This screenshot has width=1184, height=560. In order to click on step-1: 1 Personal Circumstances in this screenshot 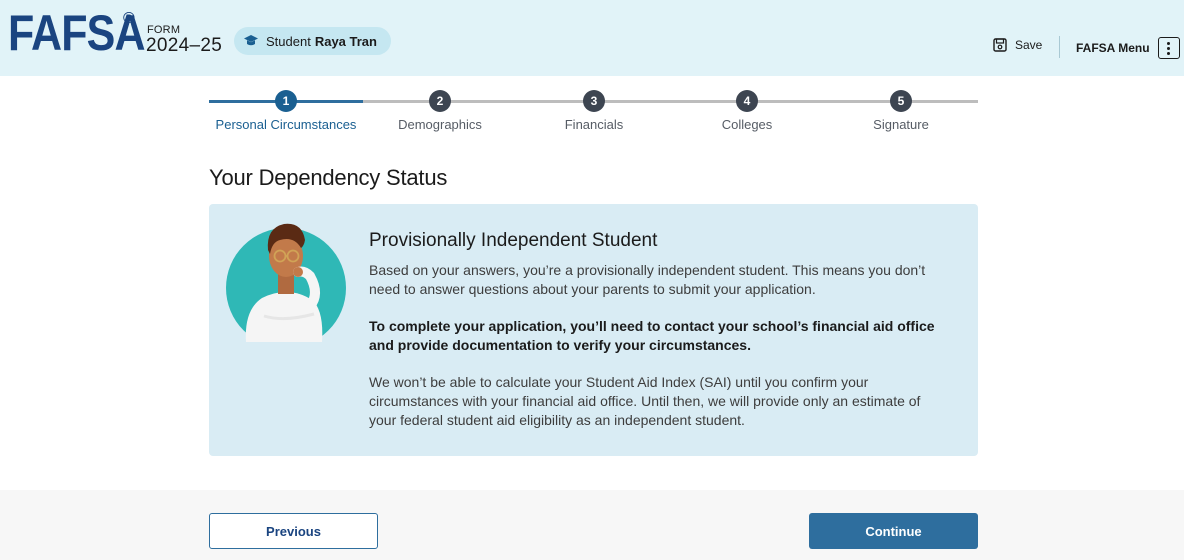, I will do `click(286, 111)`.